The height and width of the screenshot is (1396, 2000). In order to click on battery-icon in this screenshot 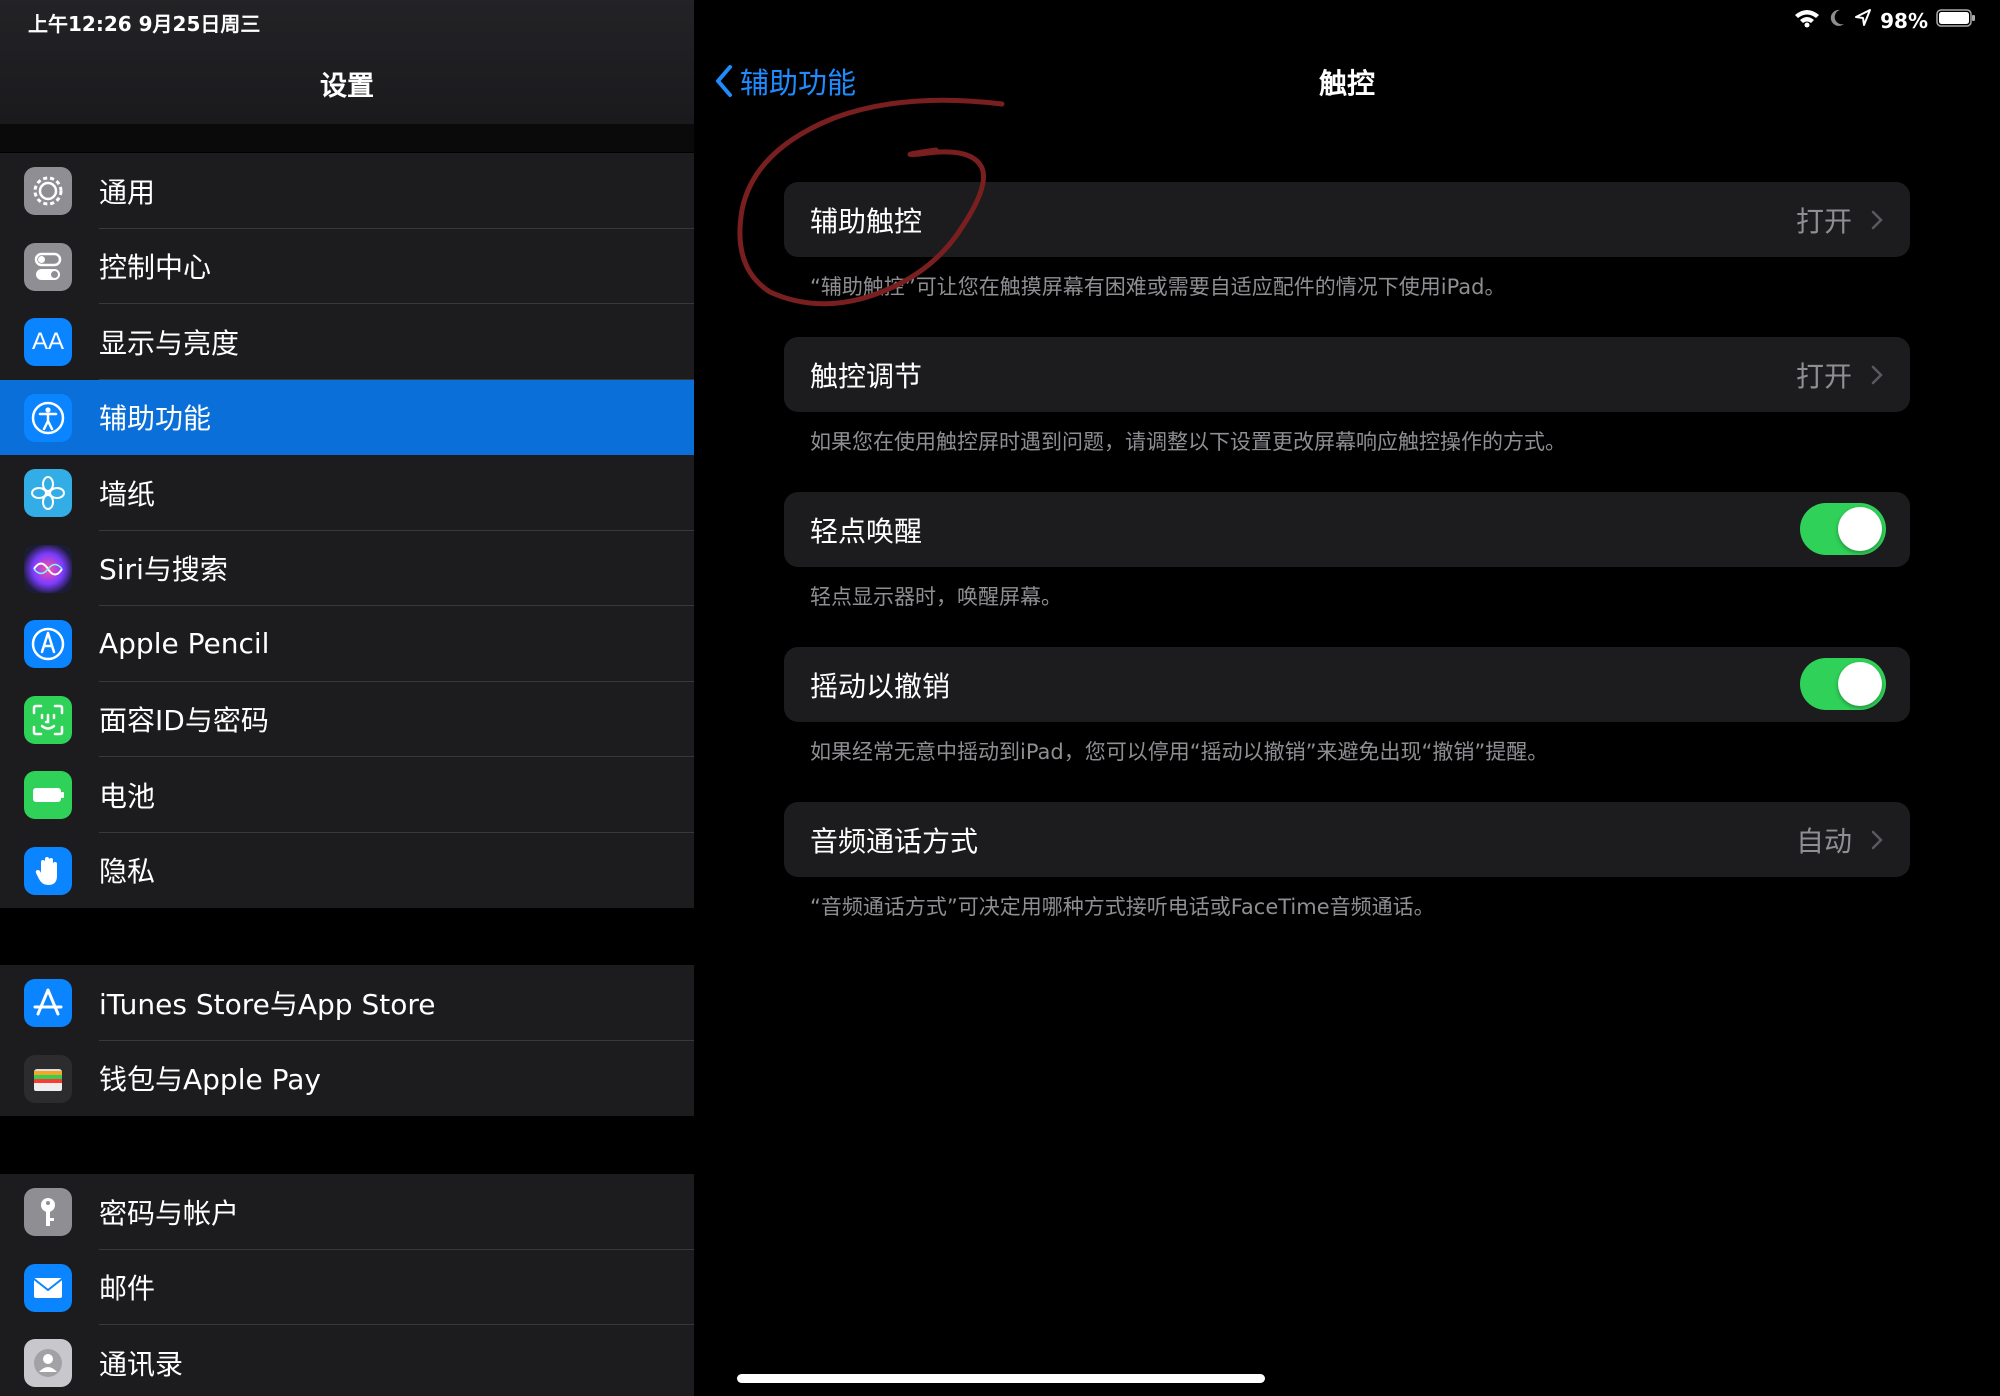, I will do `click(48, 795)`.